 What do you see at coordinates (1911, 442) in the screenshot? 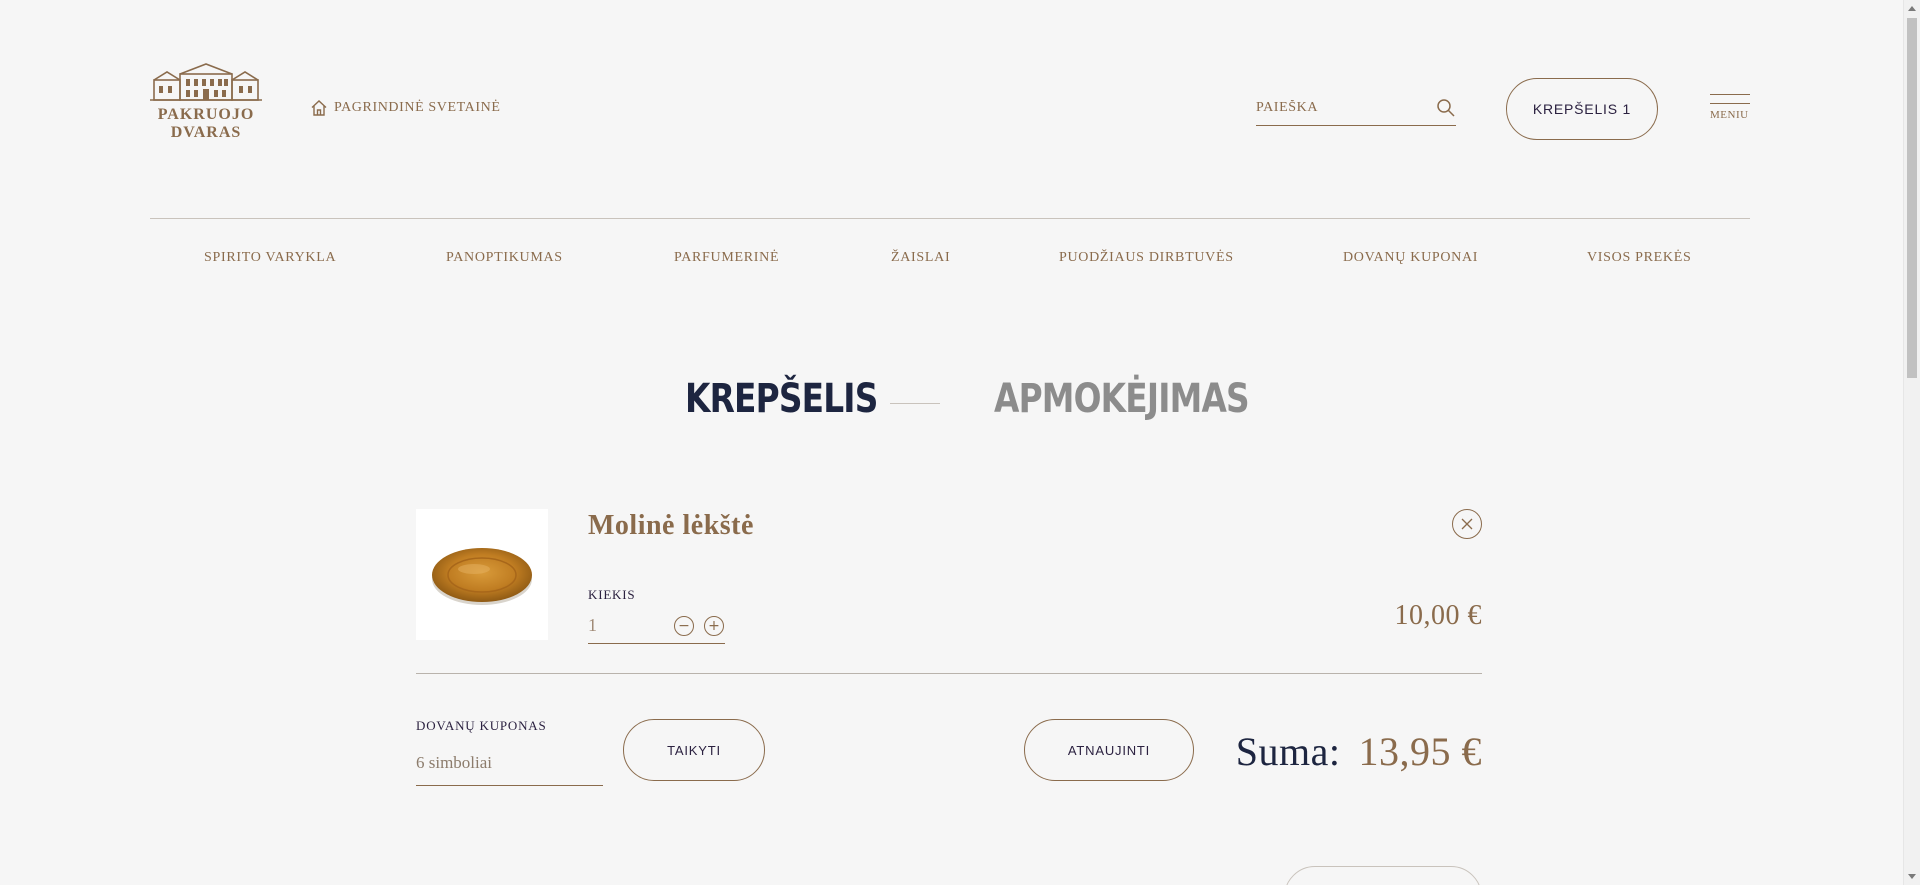
I see `page-scrollbar` at bounding box center [1911, 442].